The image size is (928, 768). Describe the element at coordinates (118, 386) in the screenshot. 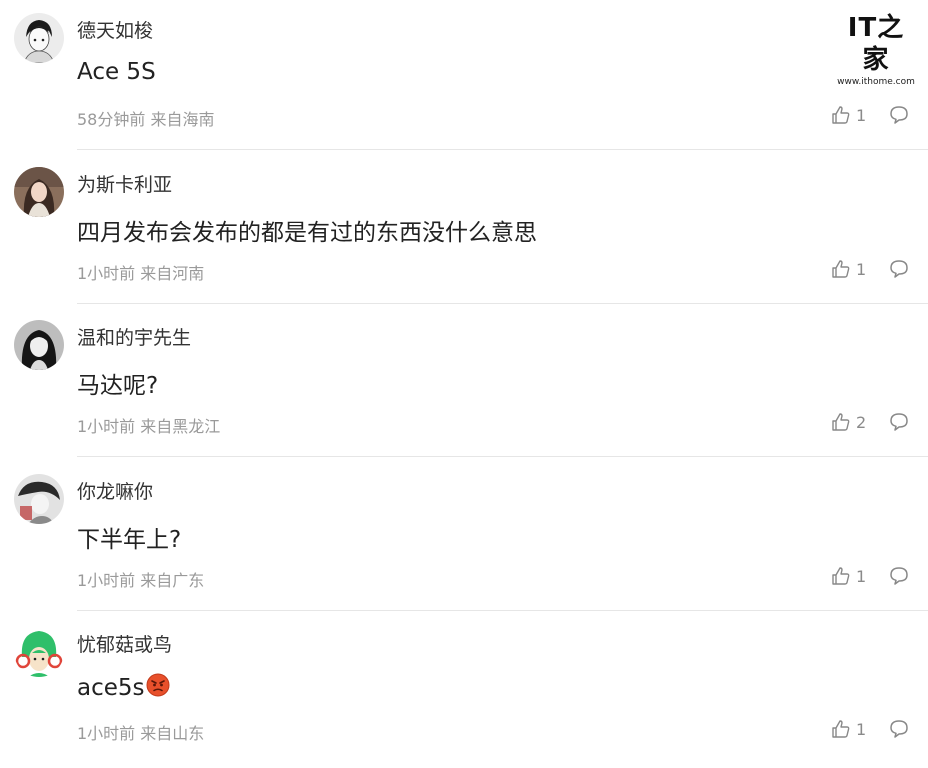

I see `comment-text: 马达呢?` at that location.